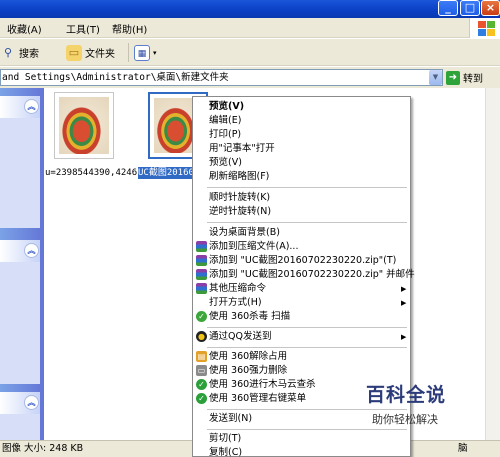  I want to click on go-button: ➜ 转到, so click(464, 77).